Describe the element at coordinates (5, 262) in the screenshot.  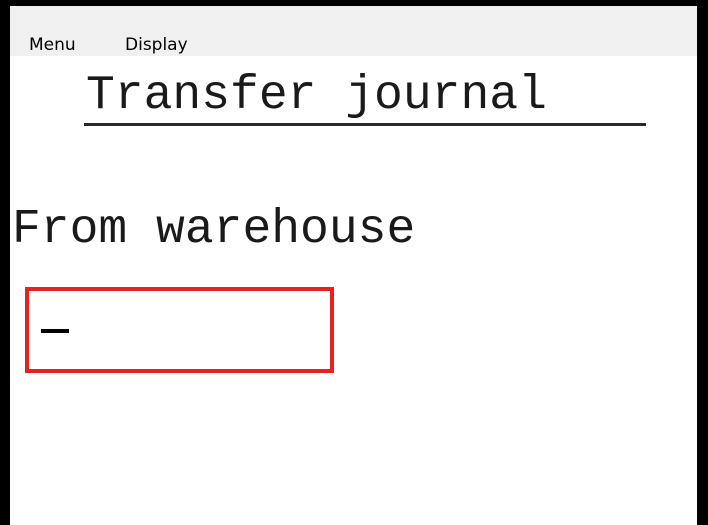
I see `window-left-border` at that location.